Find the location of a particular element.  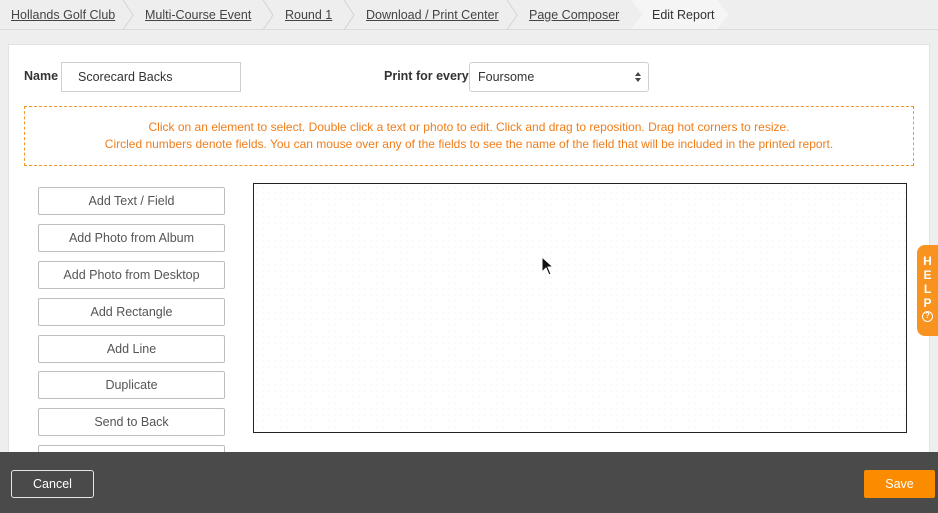

breadcrumb-item-print-center: Download / Print Center is located at coordinates (436, 15).